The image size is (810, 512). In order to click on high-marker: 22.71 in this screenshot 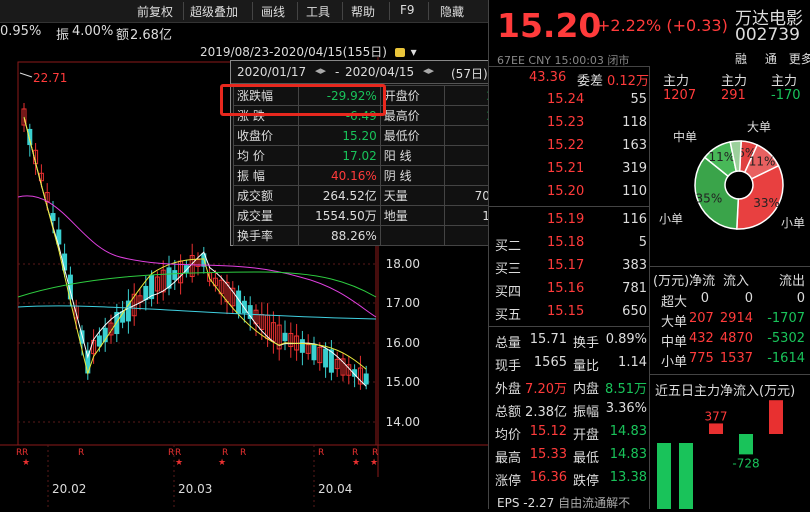, I will do `click(50, 78)`.